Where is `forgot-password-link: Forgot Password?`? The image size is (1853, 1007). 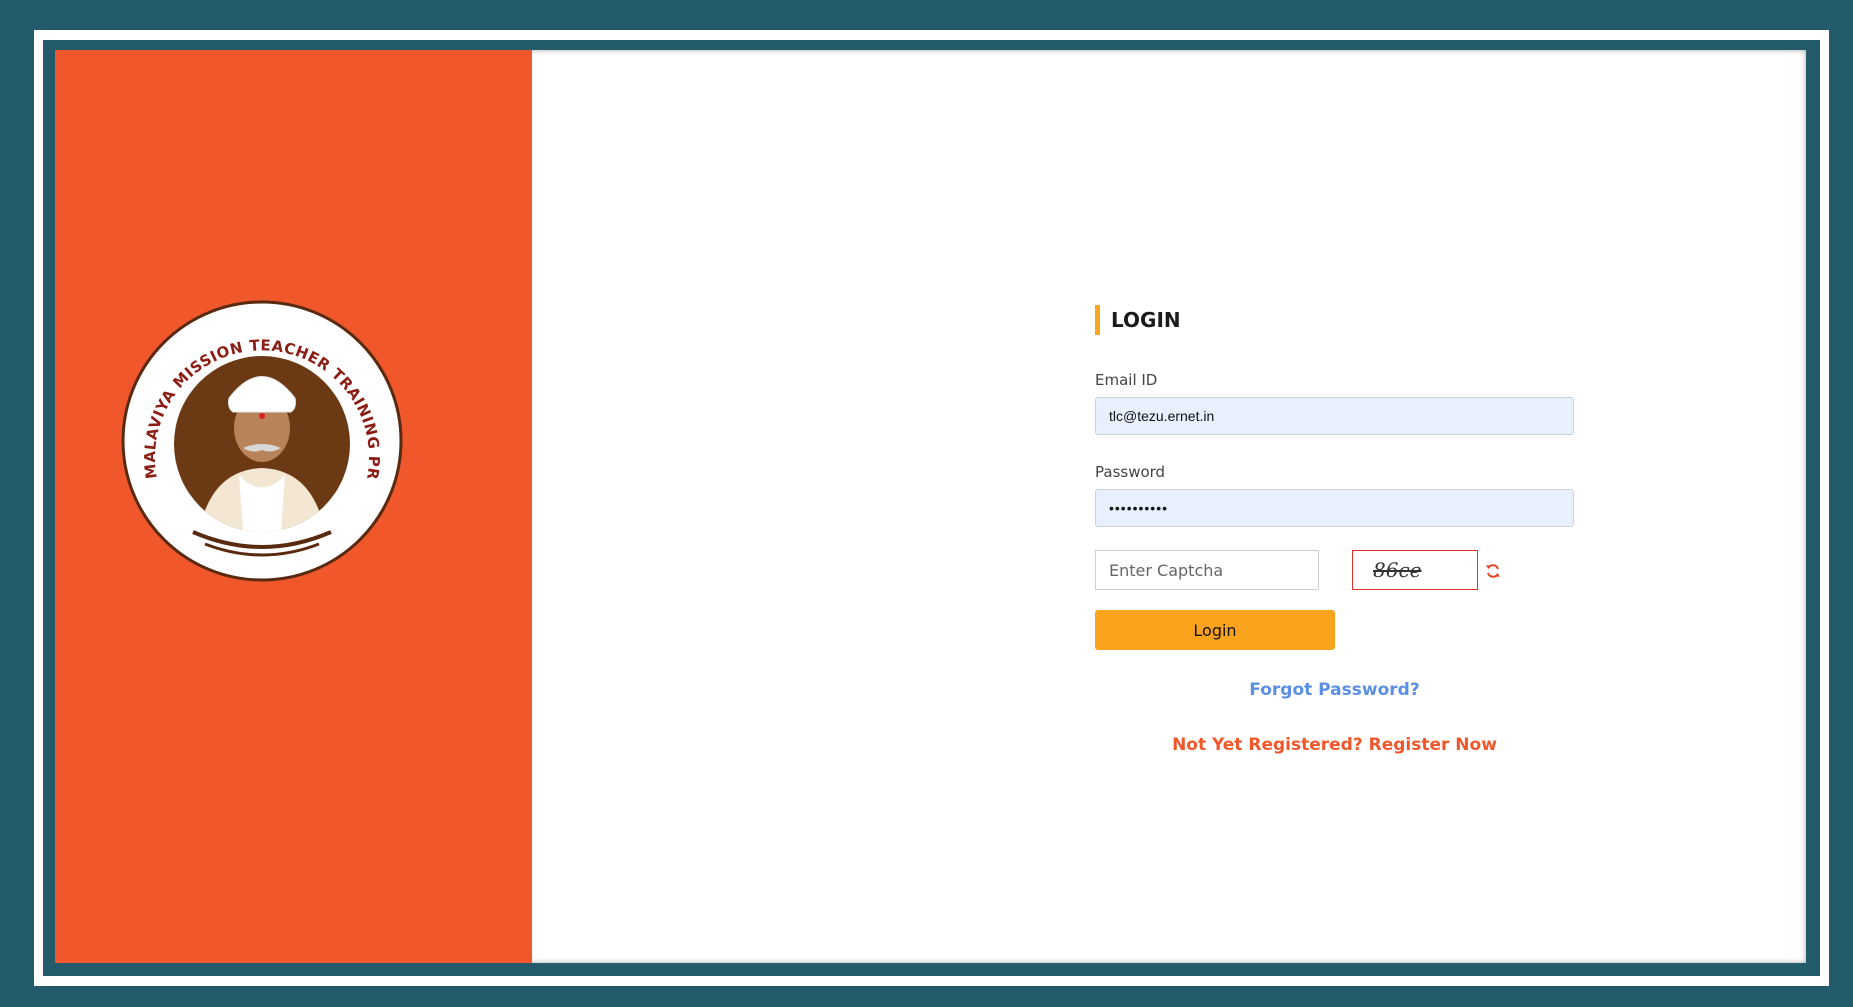 forgot-password-link: Forgot Password? is located at coordinates (1334, 690).